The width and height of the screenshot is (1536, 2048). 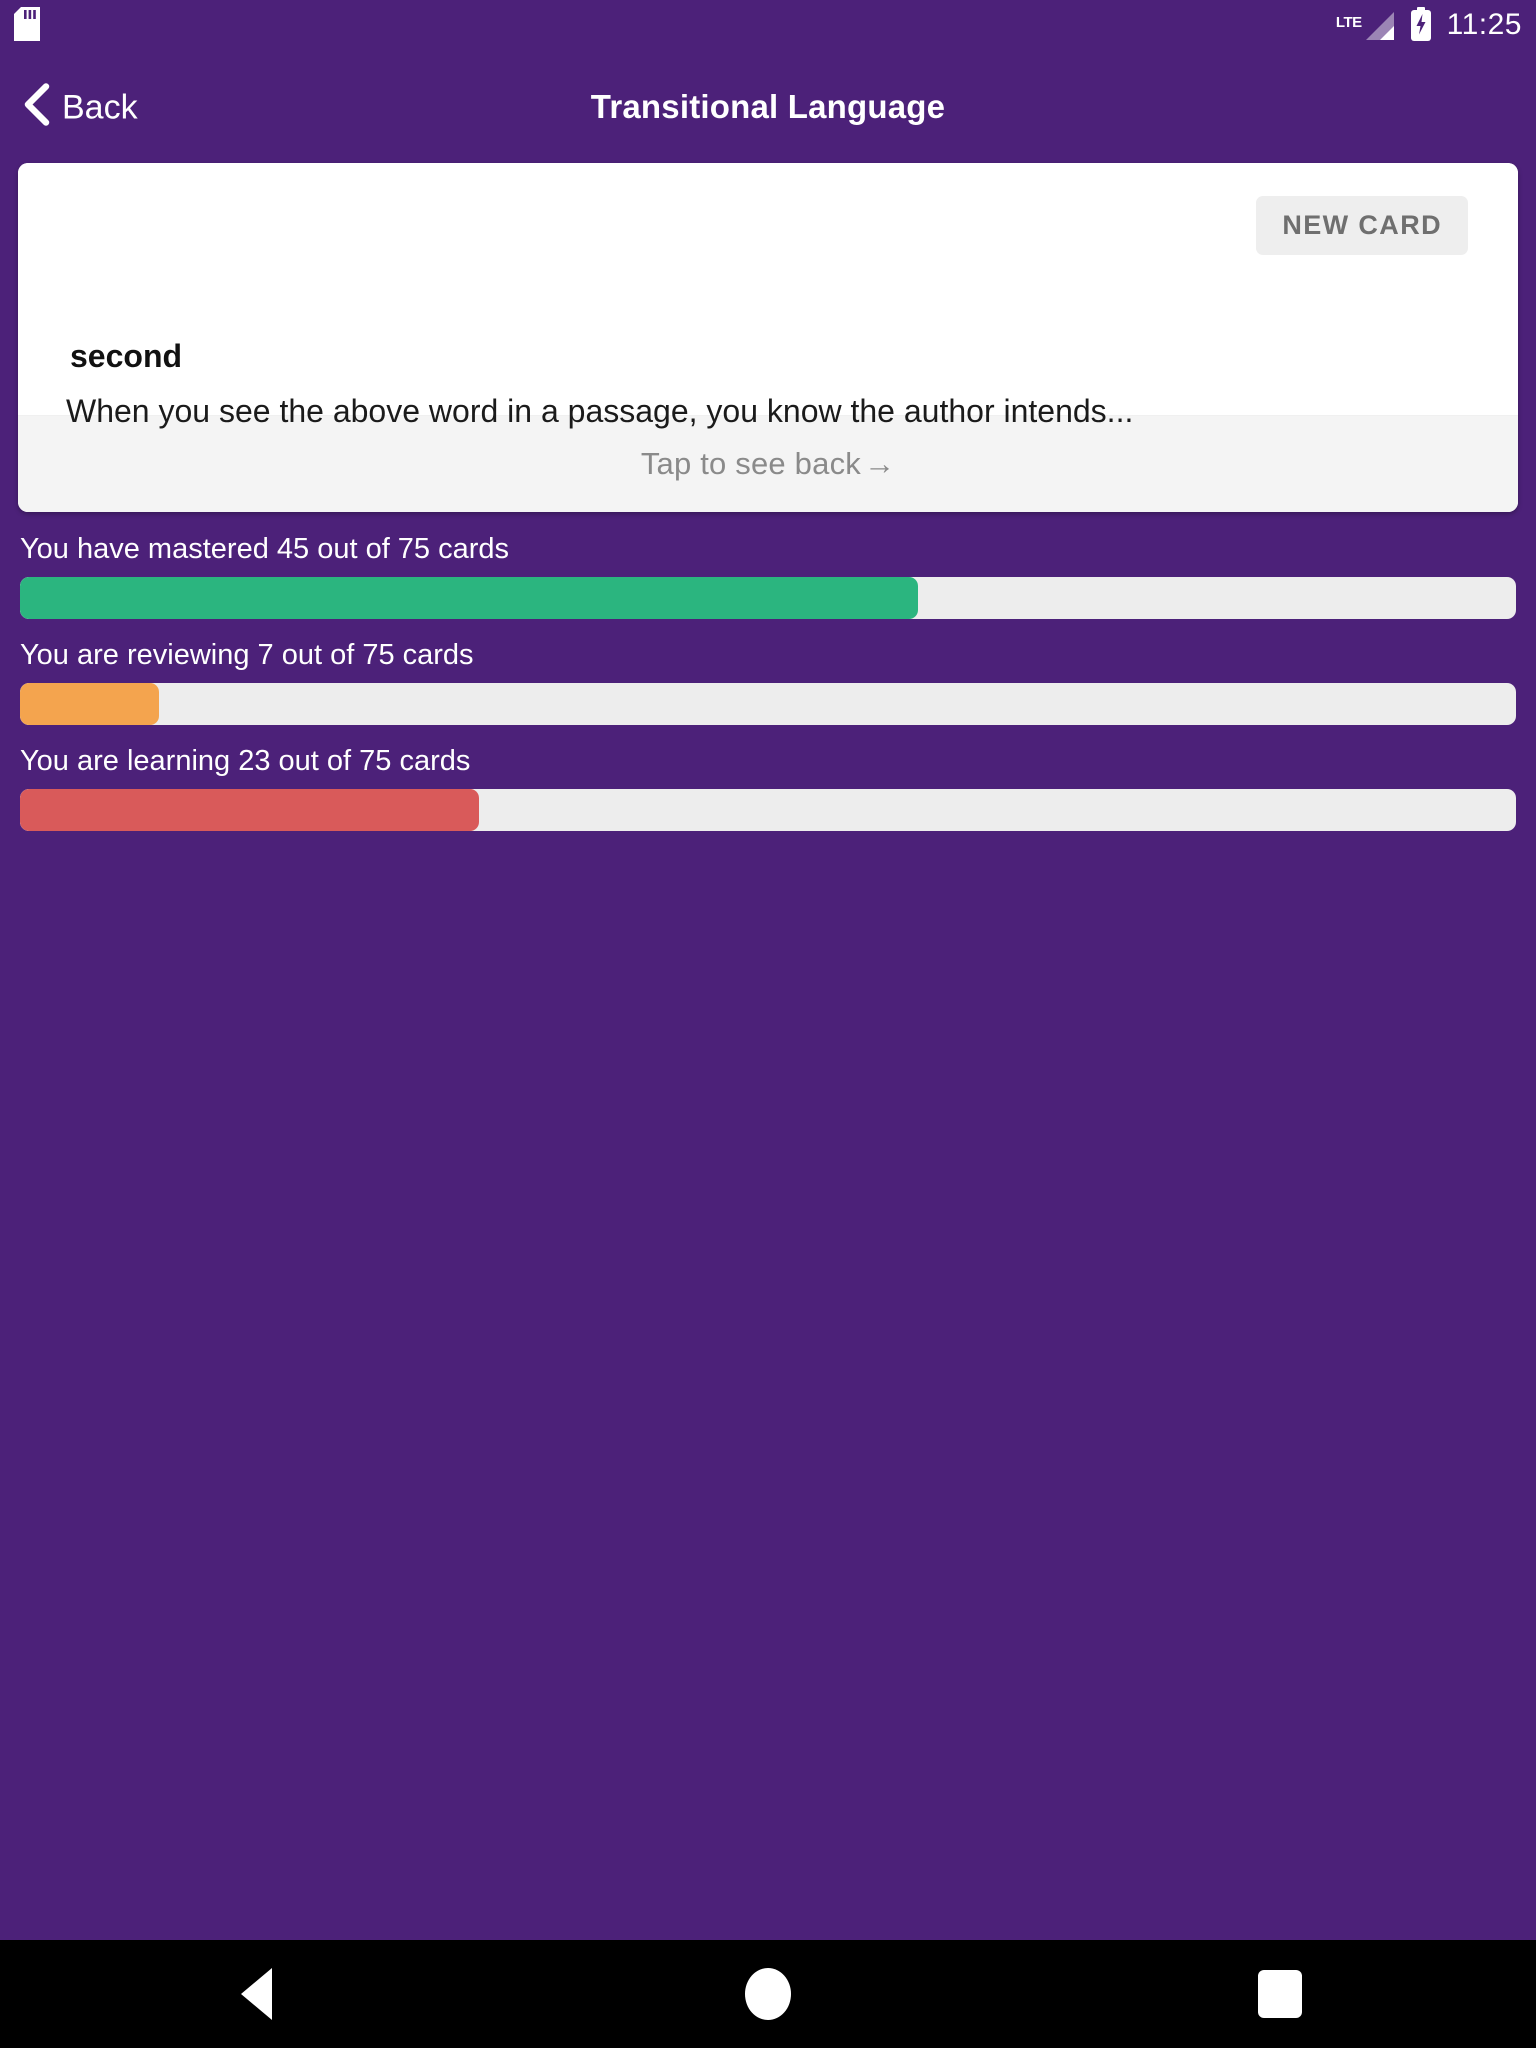 I want to click on tap-to-see-back-text: Tap to see back, so click(x=750, y=463).